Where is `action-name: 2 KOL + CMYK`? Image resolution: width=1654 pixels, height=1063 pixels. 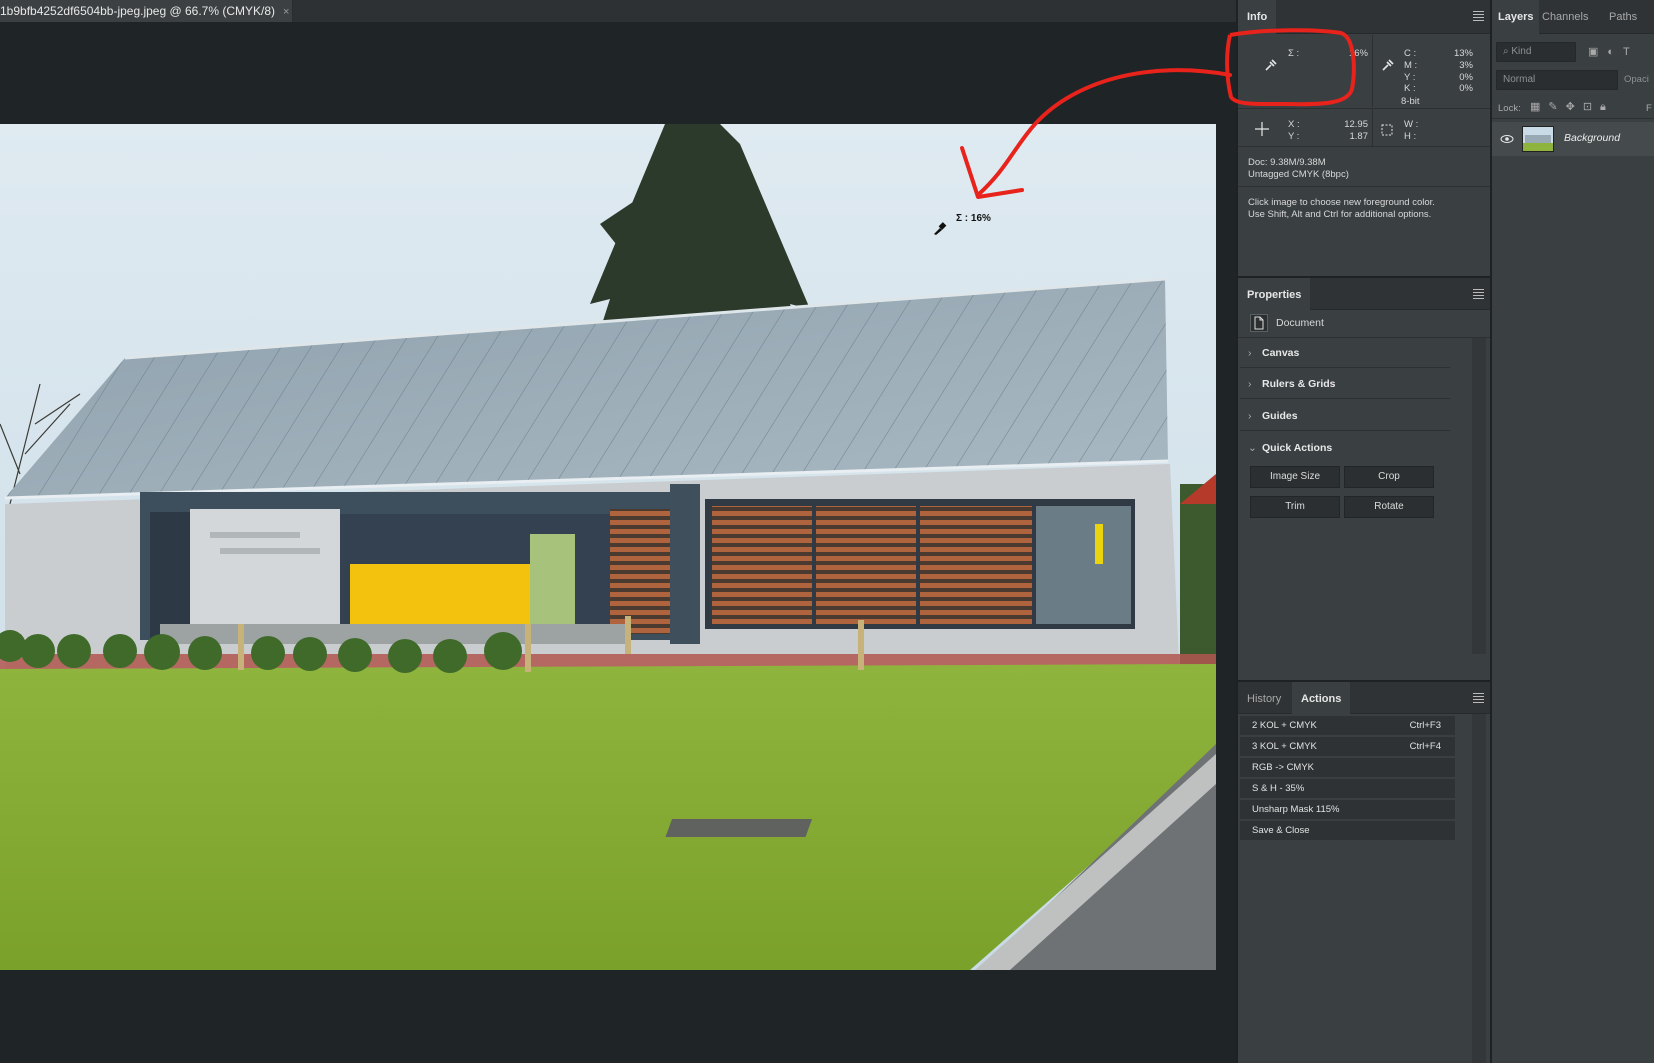 action-name: 2 KOL + CMYK is located at coordinates (1284, 725).